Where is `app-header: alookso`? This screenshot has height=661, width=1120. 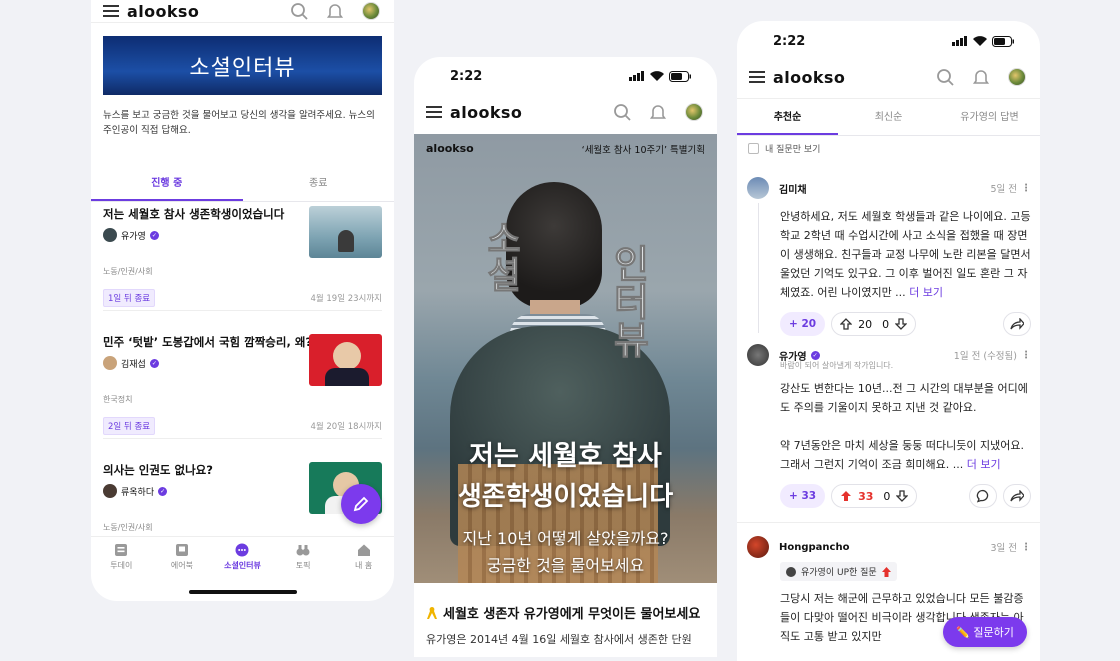 app-header: alookso is located at coordinates (242, 15).